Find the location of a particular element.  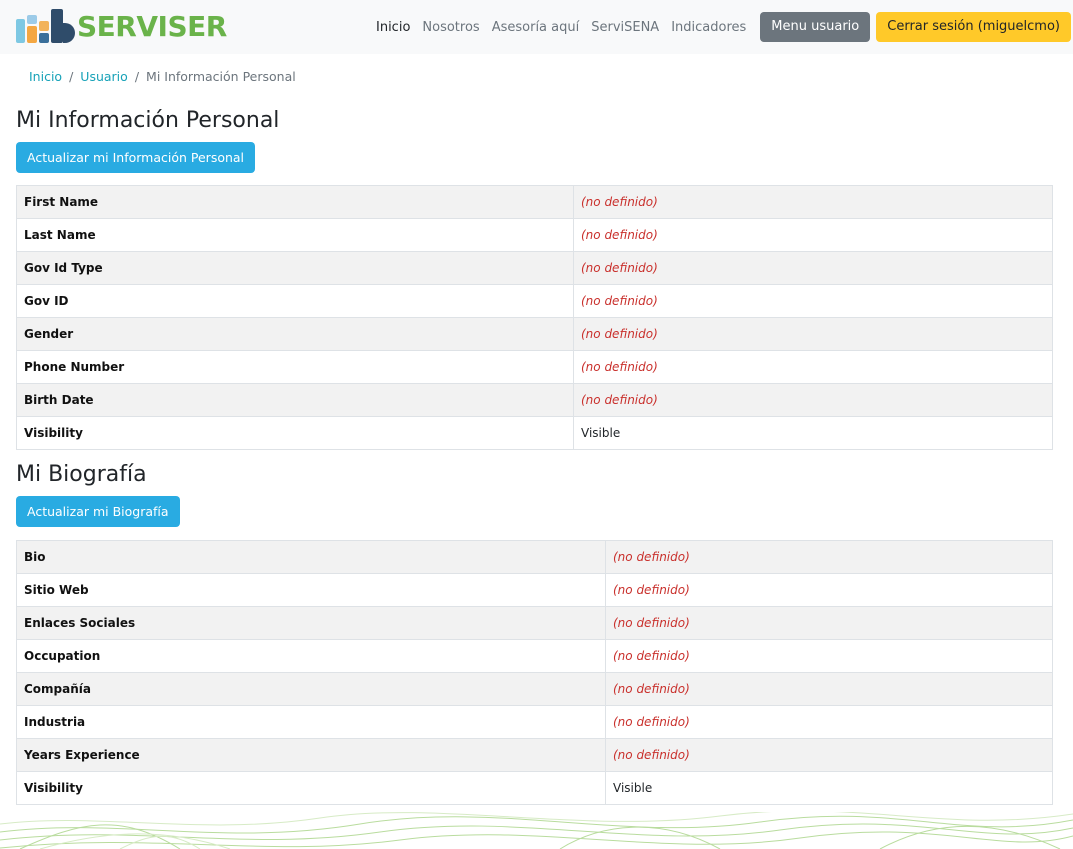

personal-info-row: Gender (no definido) is located at coordinates (534, 334).